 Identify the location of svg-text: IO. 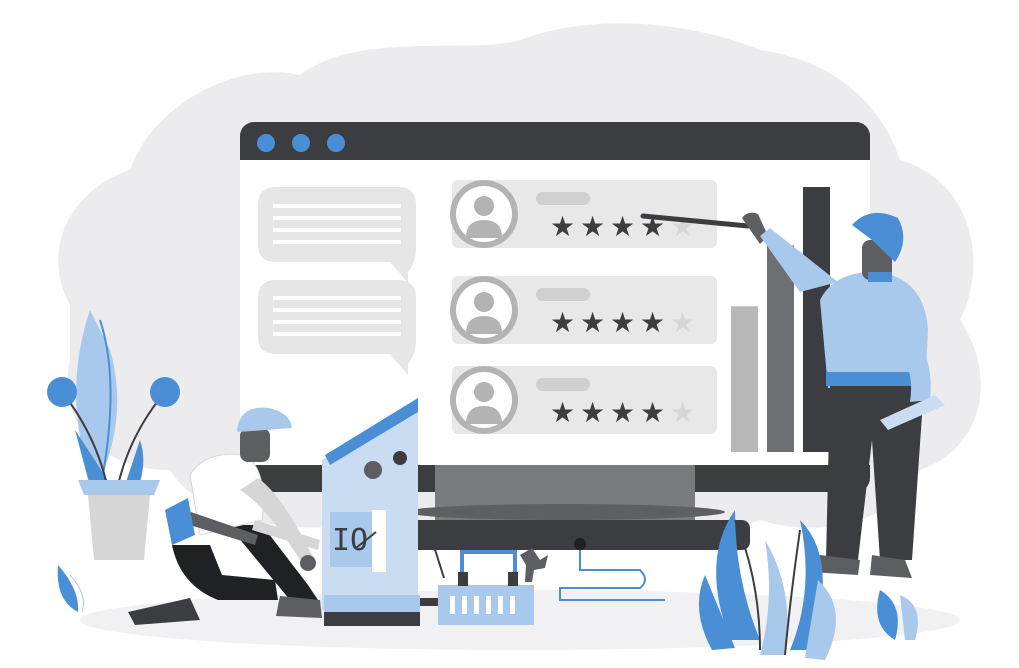
(350, 540).